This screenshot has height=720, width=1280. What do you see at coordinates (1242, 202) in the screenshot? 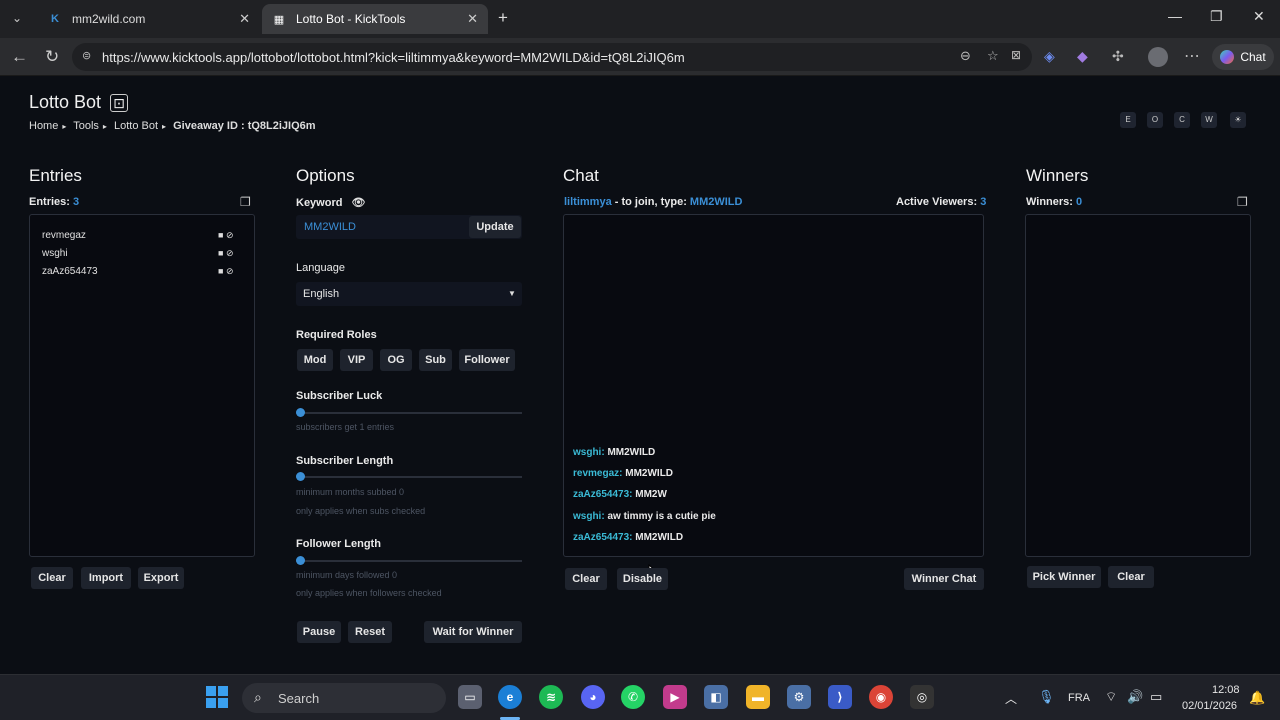
I see `copy-winners-icon: ❐` at bounding box center [1242, 202].